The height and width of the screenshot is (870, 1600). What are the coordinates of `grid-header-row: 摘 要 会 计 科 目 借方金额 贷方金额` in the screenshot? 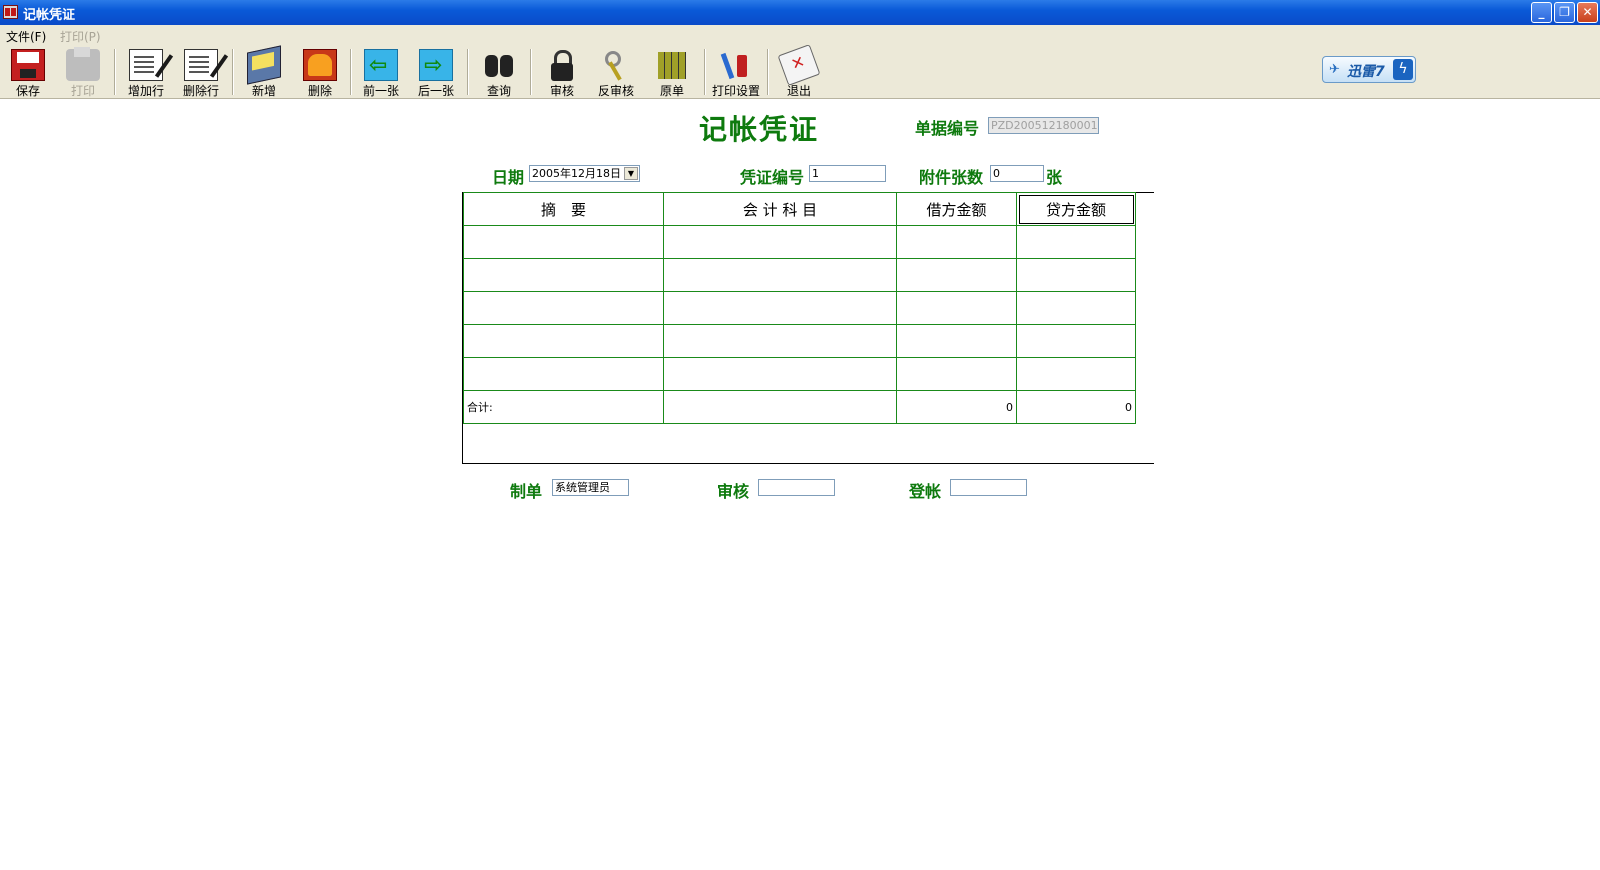 It's located at (799, 209).